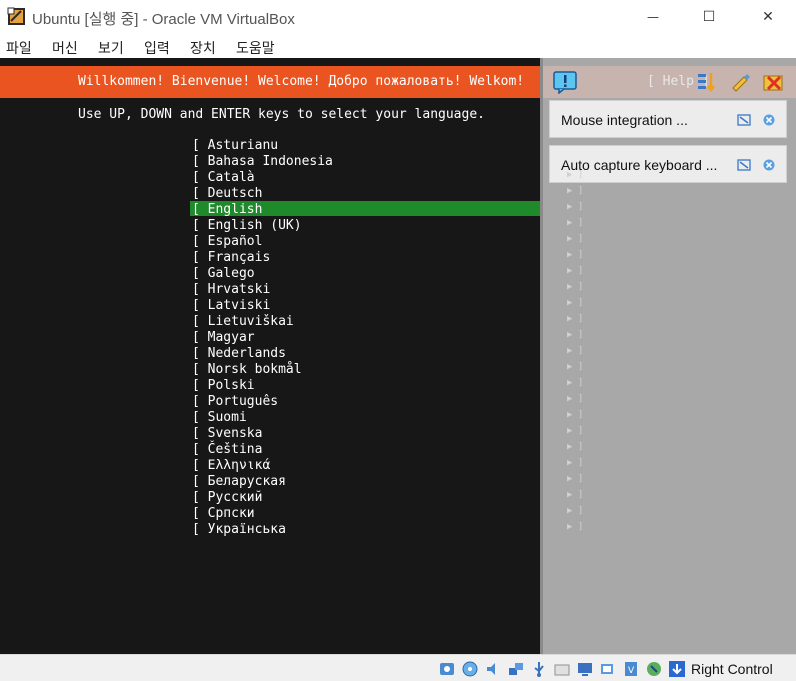 Image resolution: width=796 pixels, height=681 pixels. What do you see at coordinates (227, 210) in the screenshot?
I see `language-option-selected: [ English` at bounding box center [227, 210].